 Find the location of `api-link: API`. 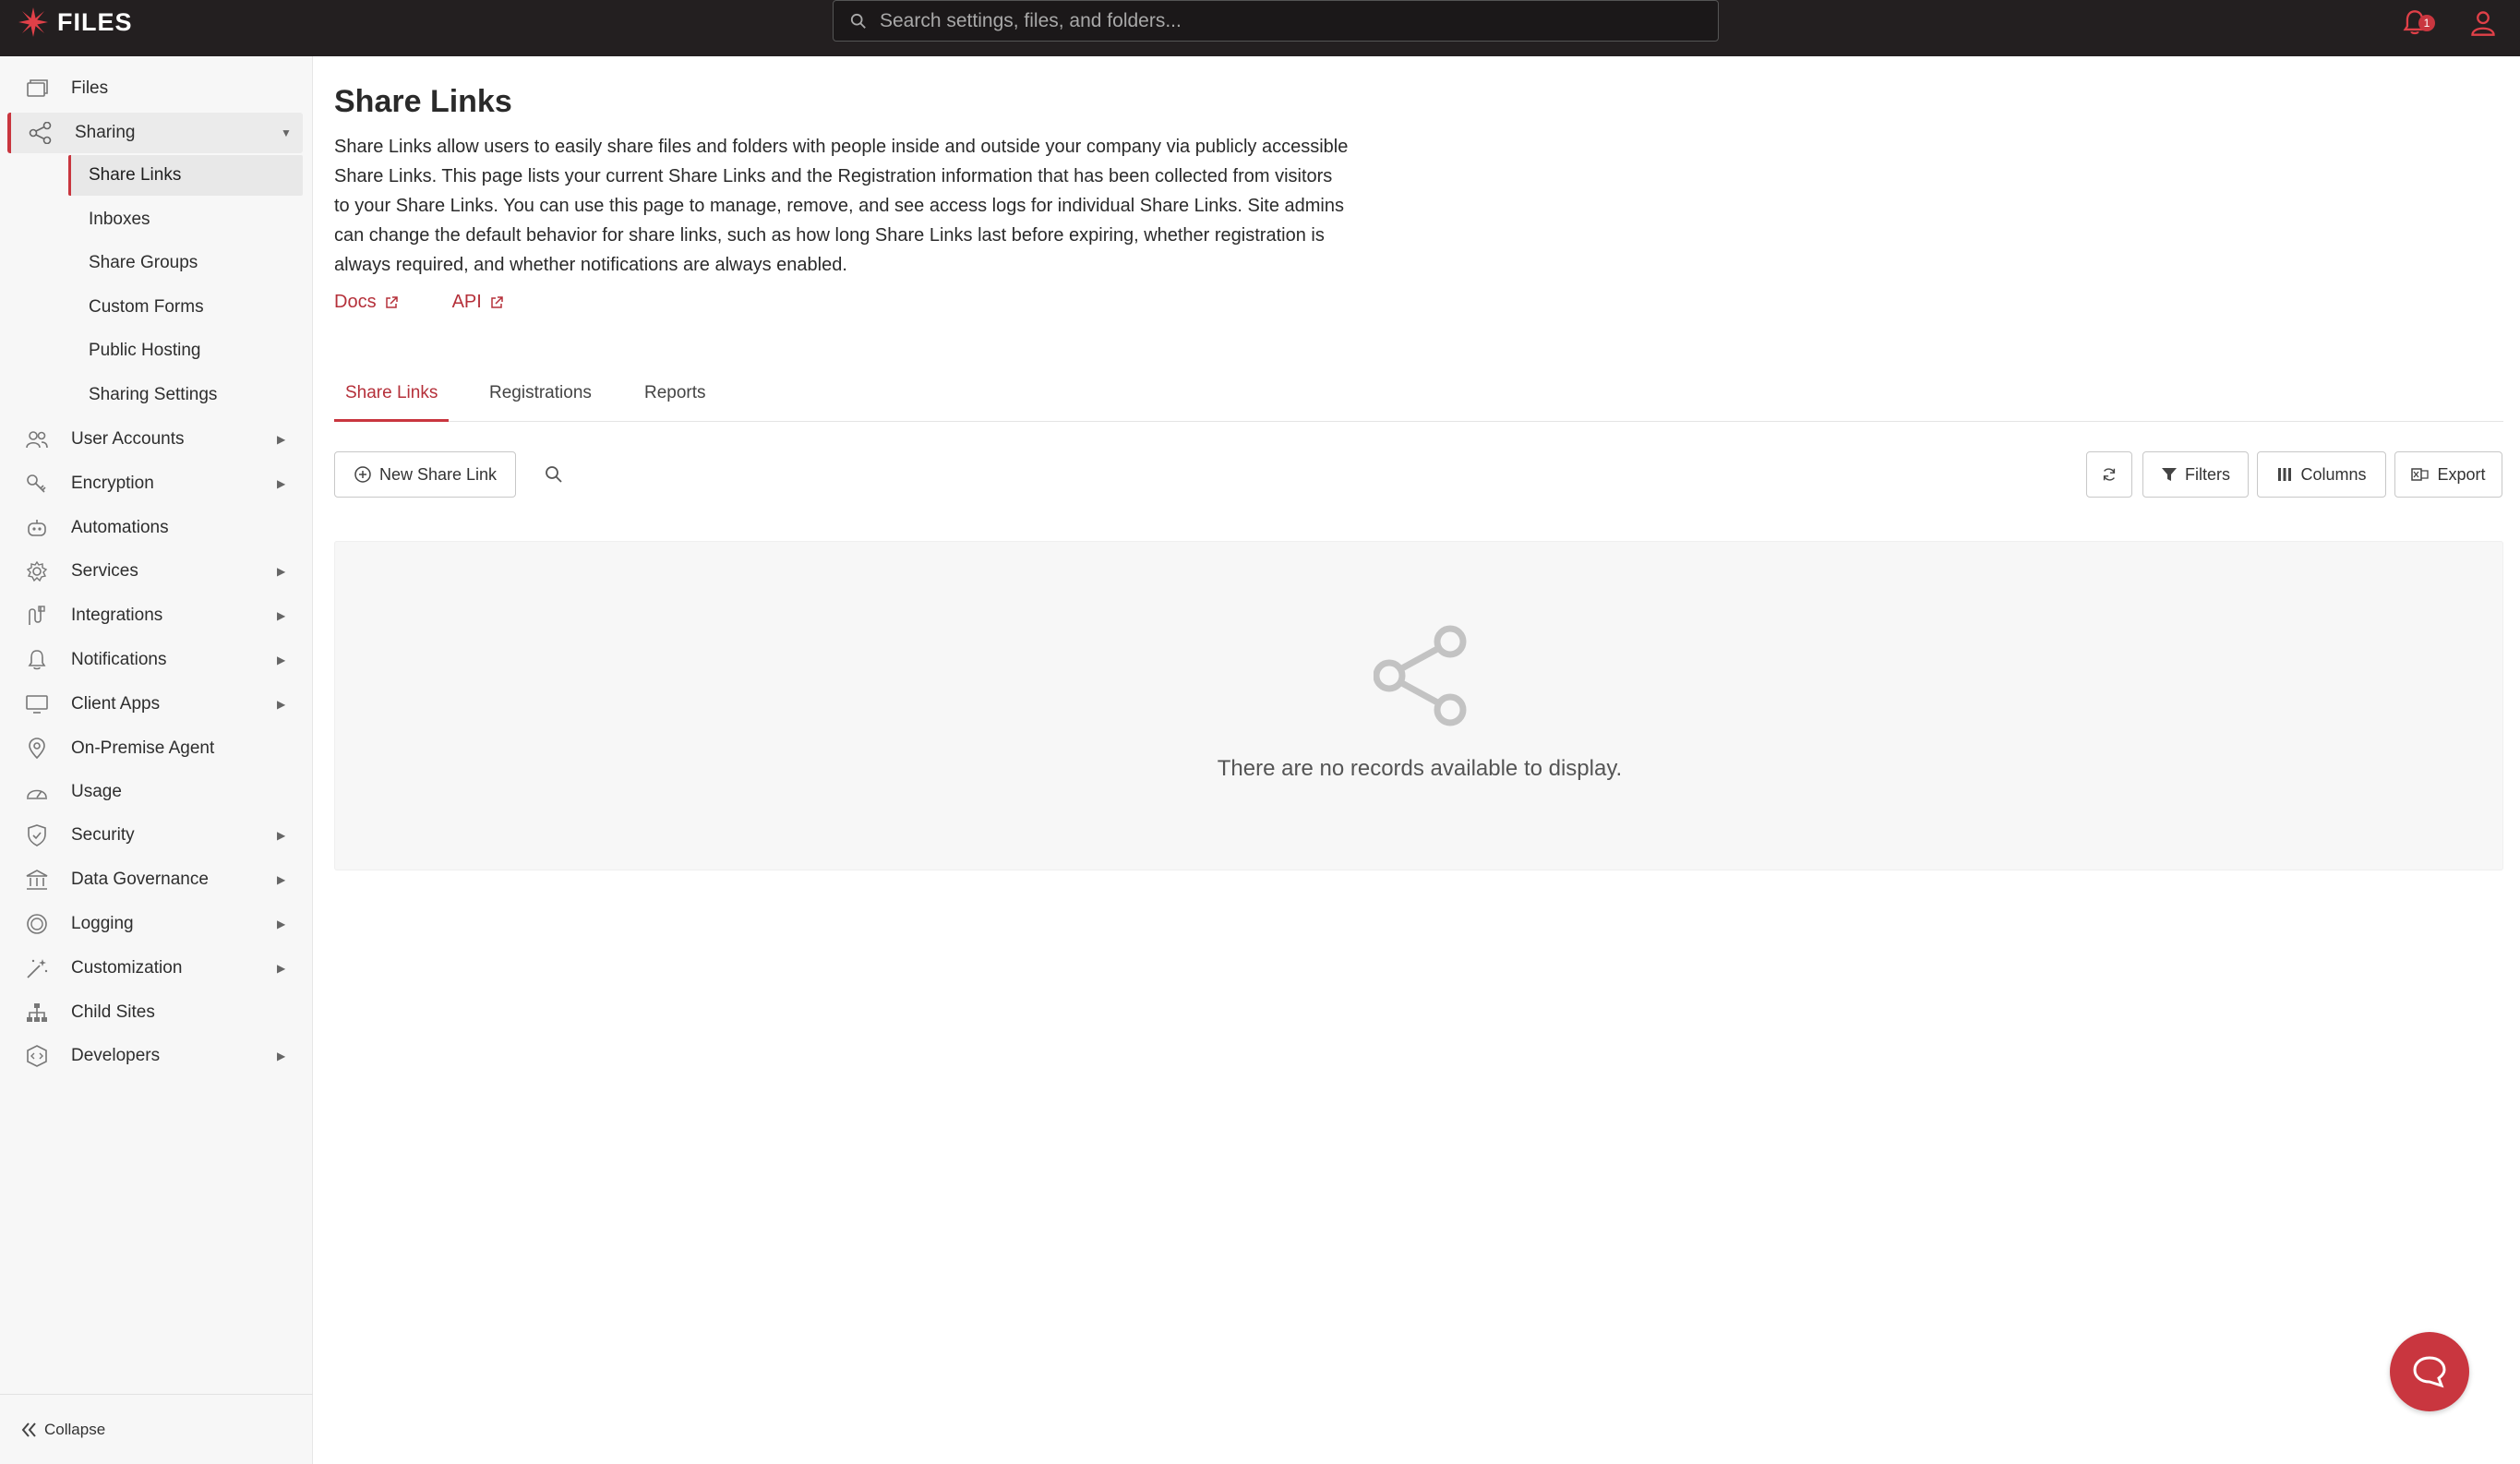

api-link: API is located at coordinates (478, 302).